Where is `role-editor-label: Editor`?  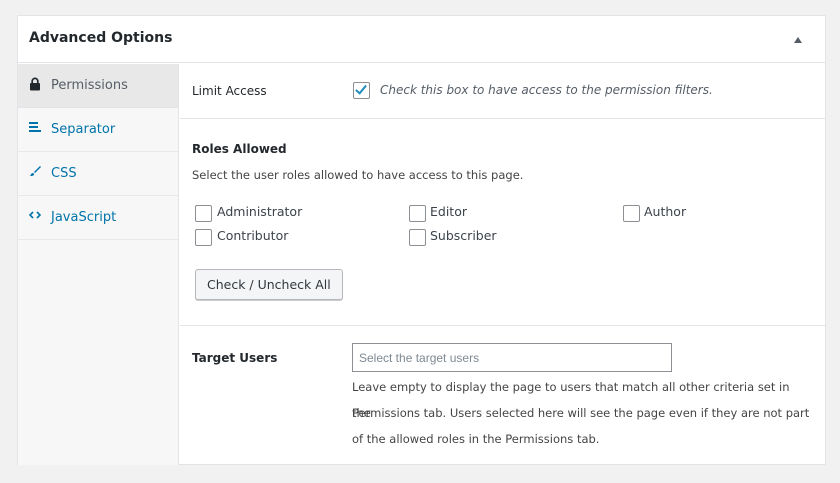 role-editor-label: Editor is located at coordinates (448, 211).